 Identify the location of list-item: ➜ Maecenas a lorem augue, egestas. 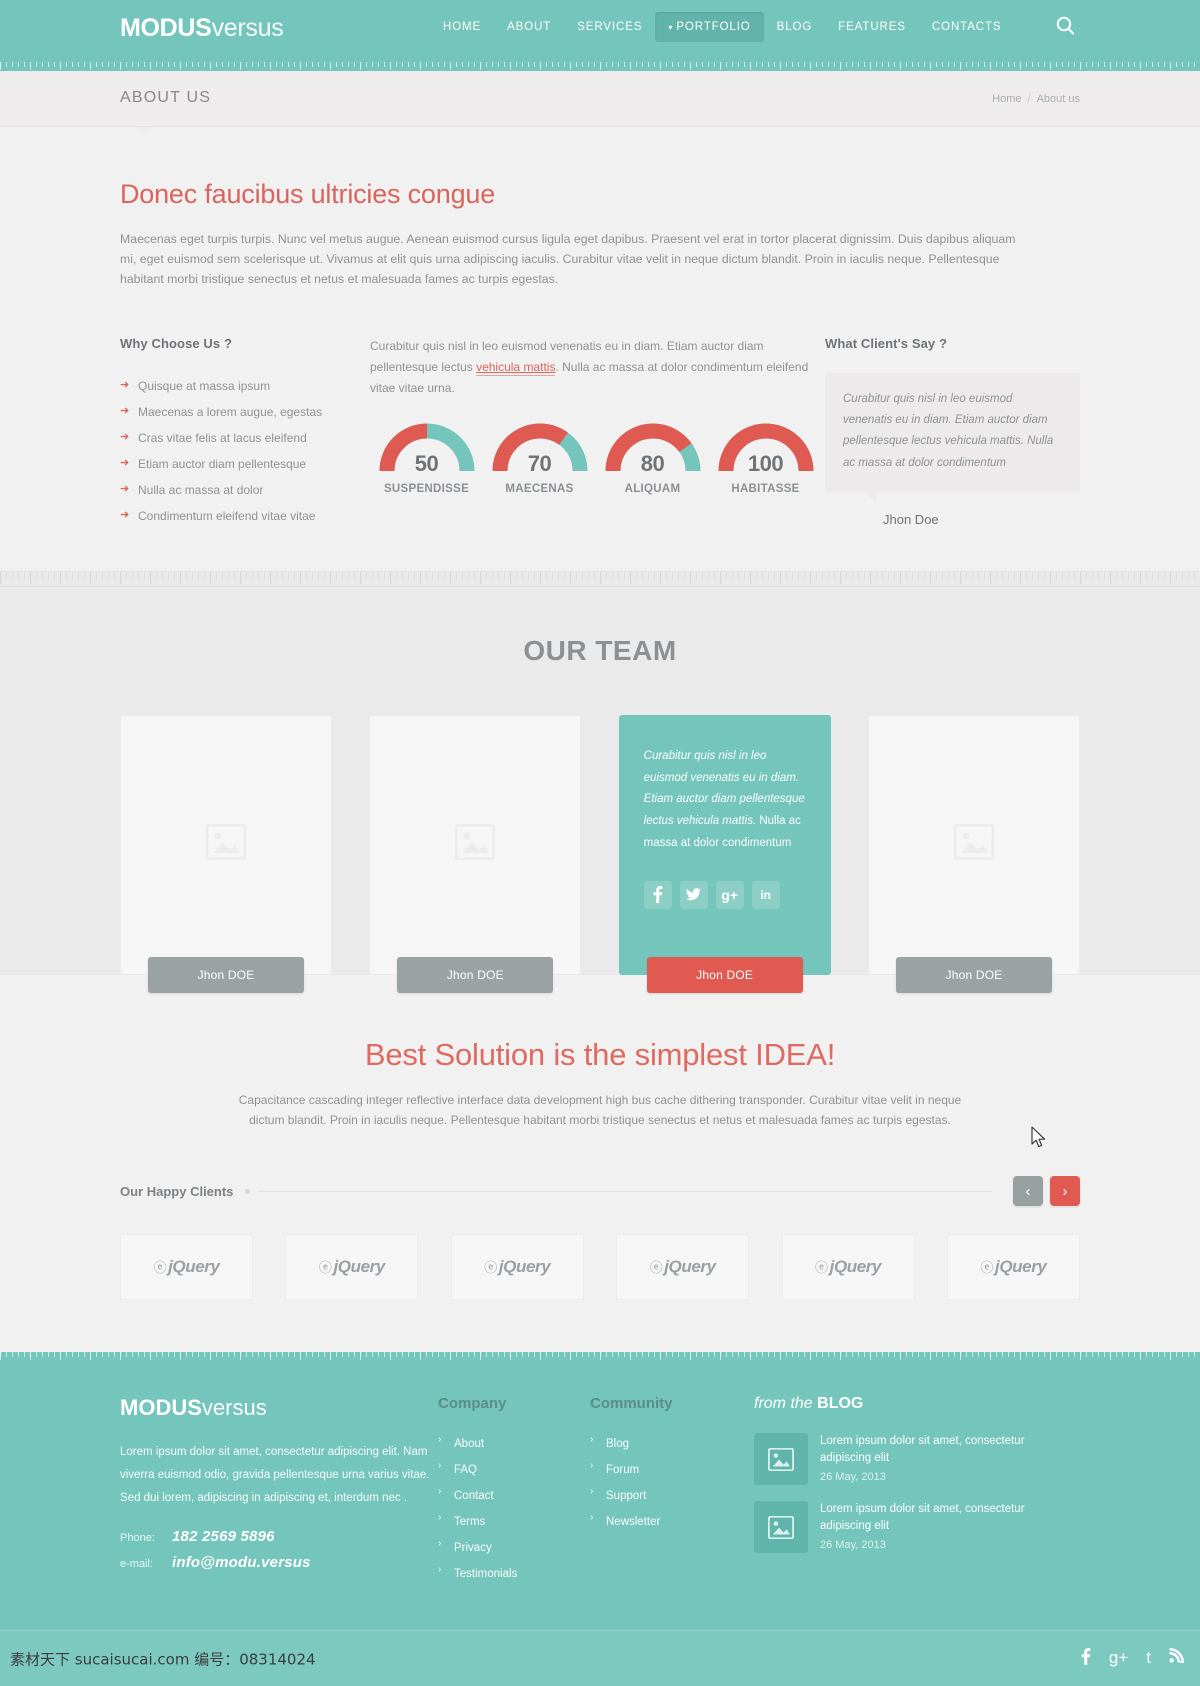
(245, 412).